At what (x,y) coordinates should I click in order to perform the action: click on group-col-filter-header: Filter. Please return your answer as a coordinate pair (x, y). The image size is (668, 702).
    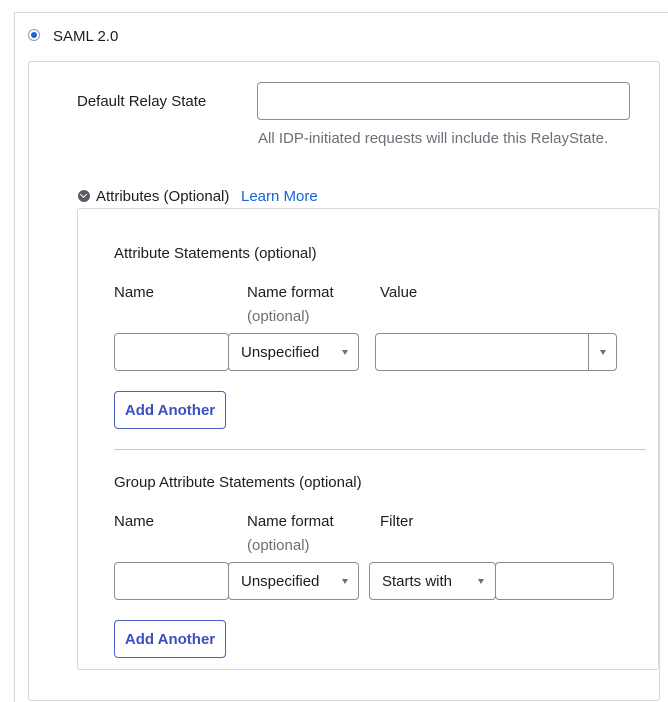
    Looking at the image, I should click on (397, 521).